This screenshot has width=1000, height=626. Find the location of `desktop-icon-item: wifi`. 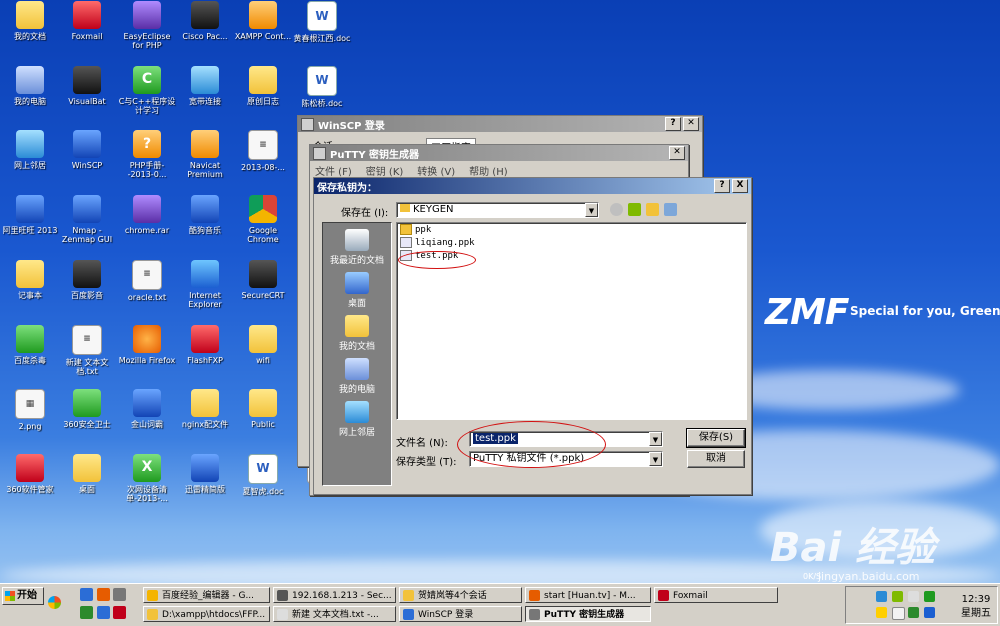

desktop-icon-item: wifi is located at coordinates (263, 344).